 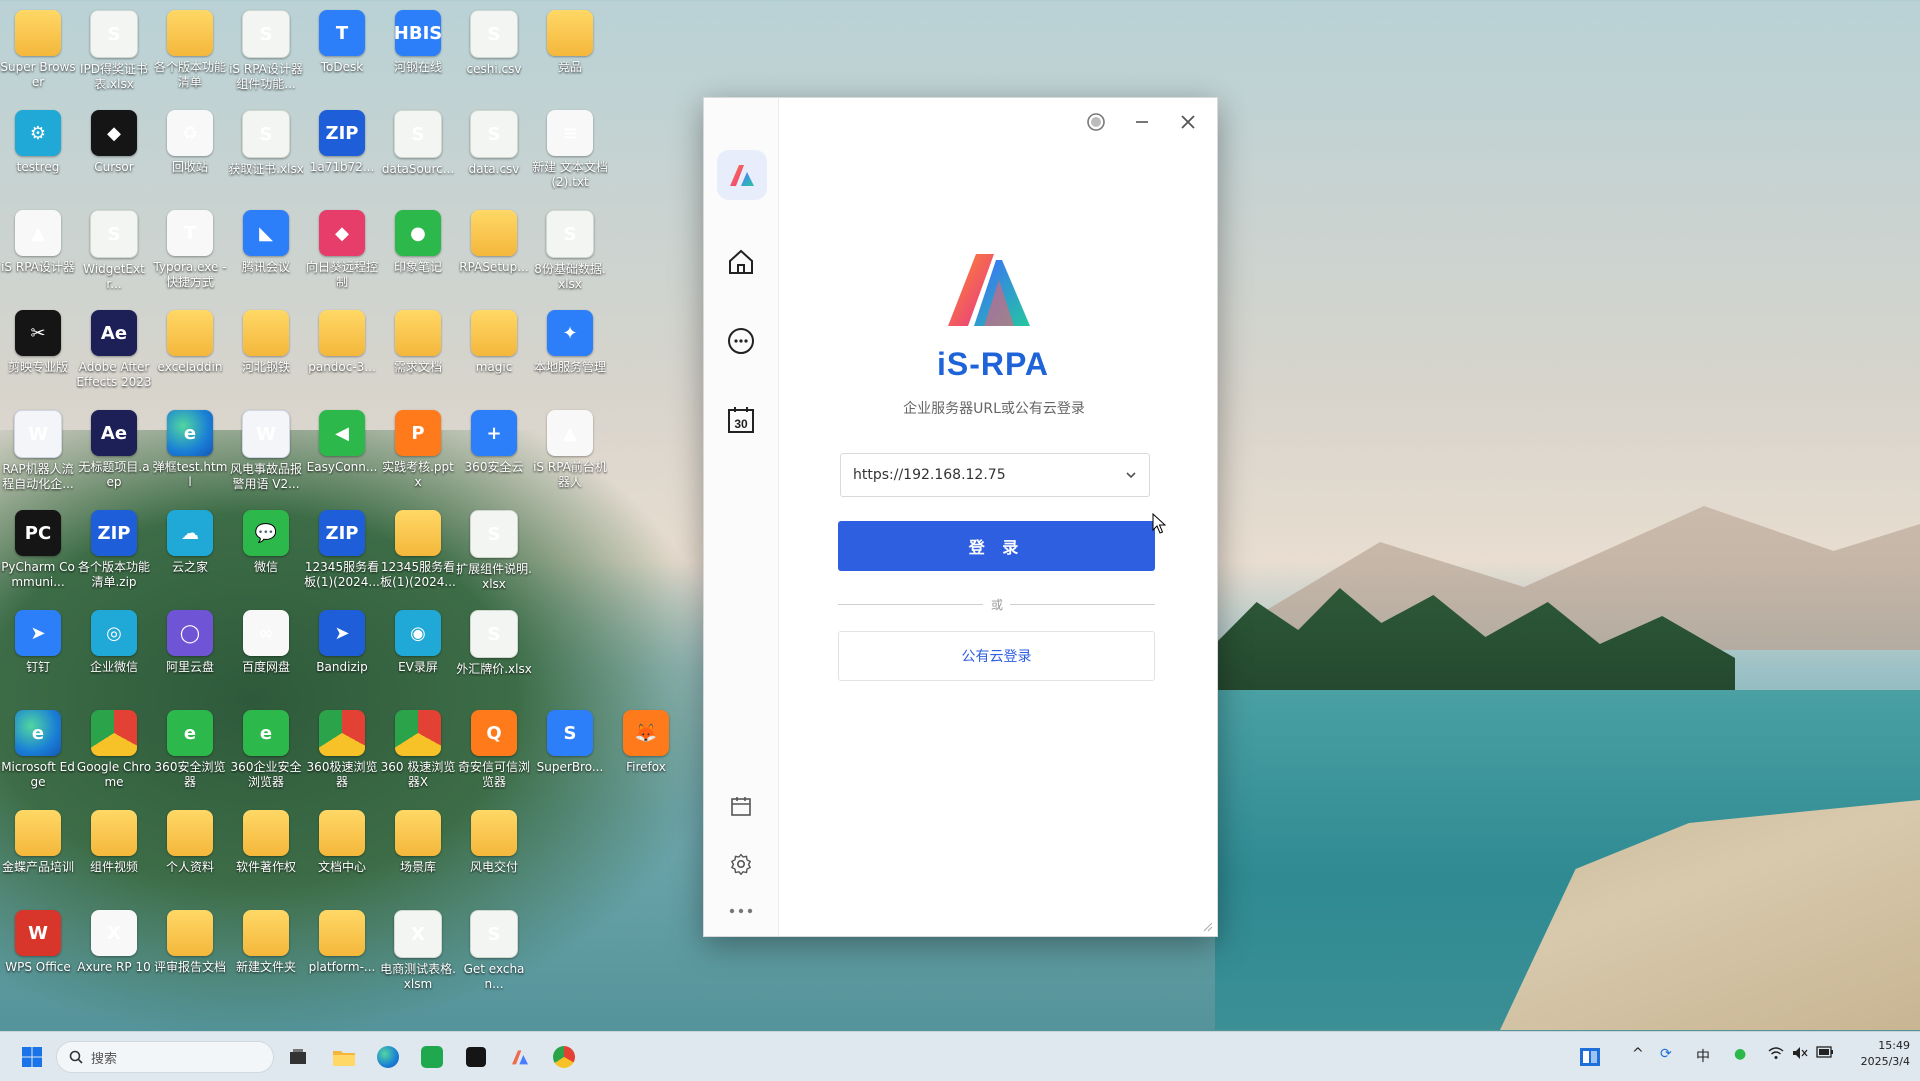 I want to click on chat-icon, so click(x=741, y=341).